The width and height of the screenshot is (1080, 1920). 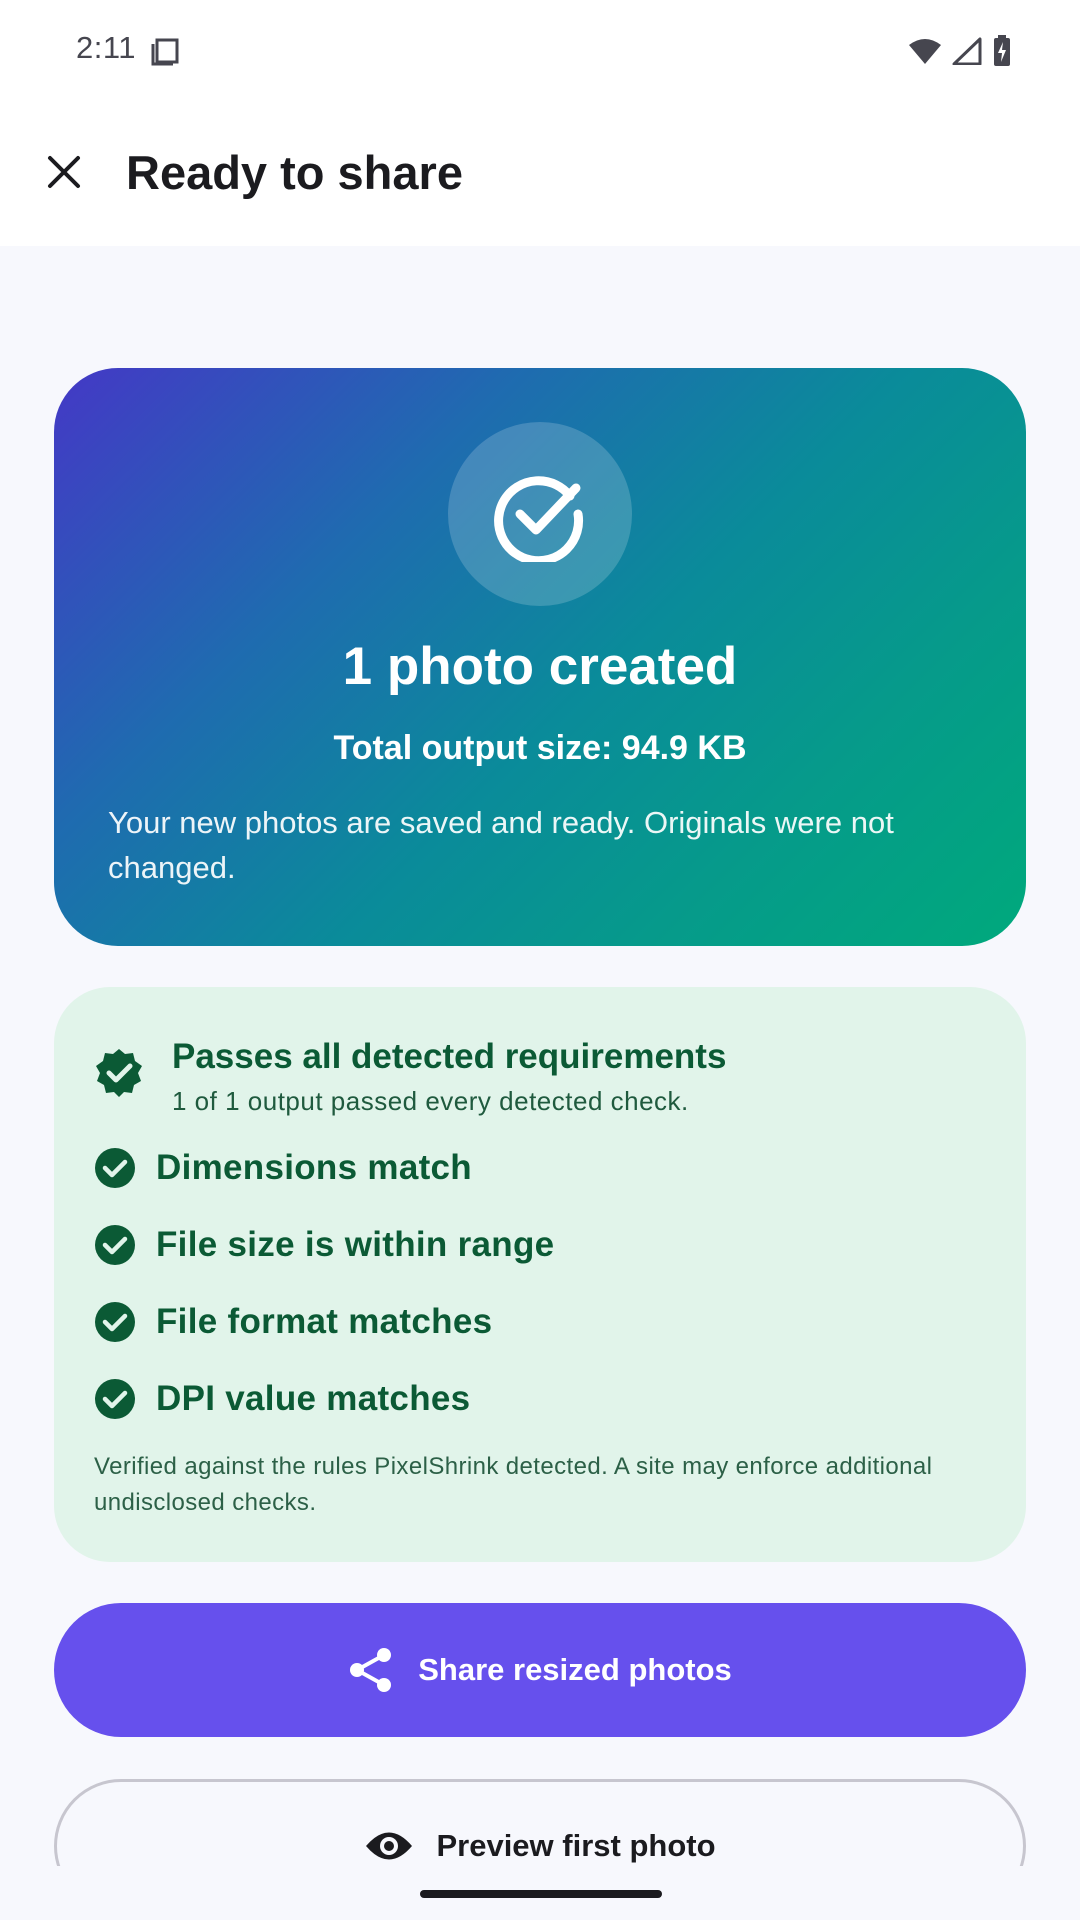 What do you see at coordinates (389, 1846) in the screenshot?
I see `eye-icon` at bounding box center [389, 1846].